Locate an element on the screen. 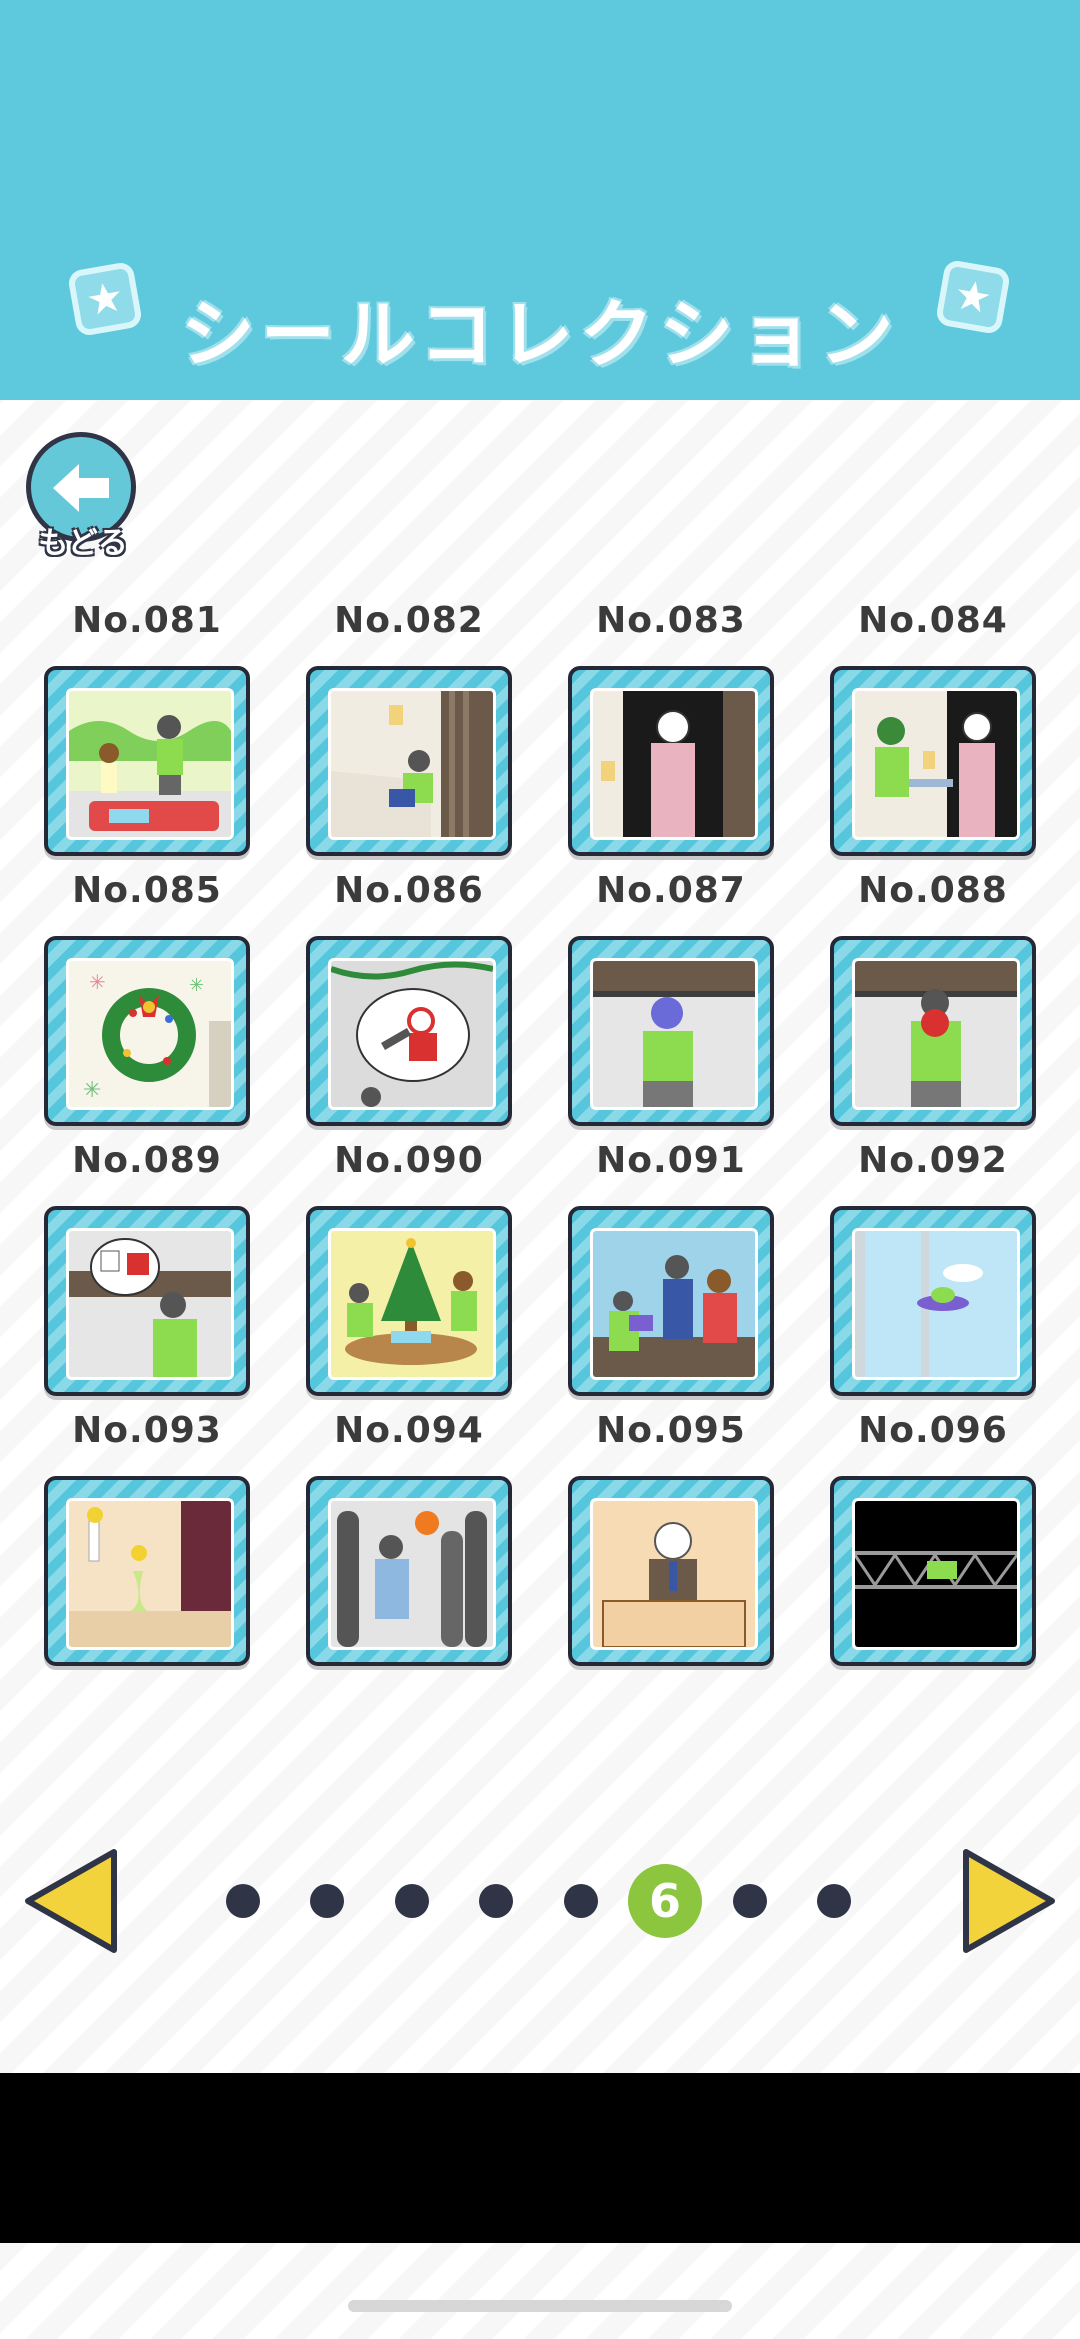 Image resolution: width=1080 pixels, height=2339 pixels. sticker-number: No.081 is located at coordinates (147, 620).